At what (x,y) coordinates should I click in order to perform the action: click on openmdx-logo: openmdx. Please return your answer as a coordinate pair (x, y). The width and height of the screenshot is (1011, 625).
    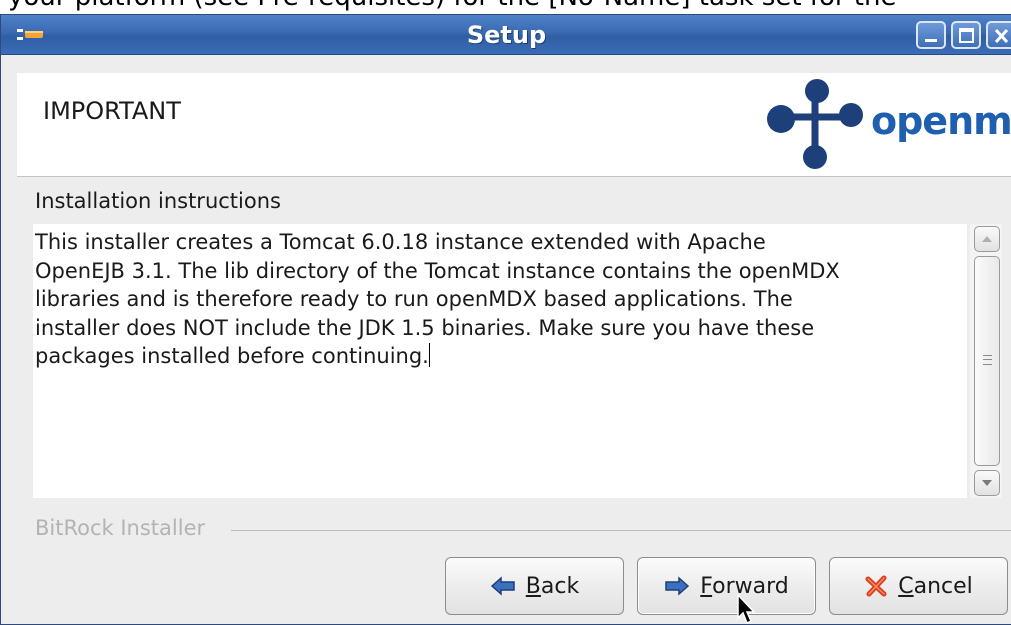
    Looking at the image, I should click on (885, 125).